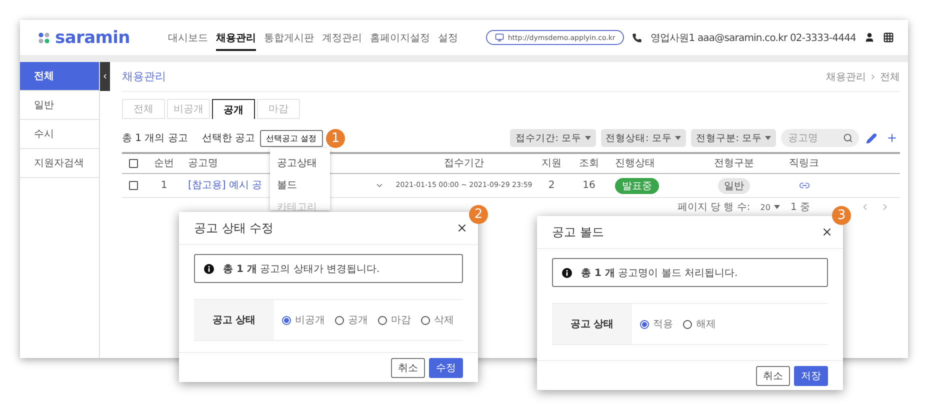 The image size is (929, 407). What do you see at coordinates (635, 164) in the screenshot?
I see `column-header: 진행상태` at bounding box center [635, 164].